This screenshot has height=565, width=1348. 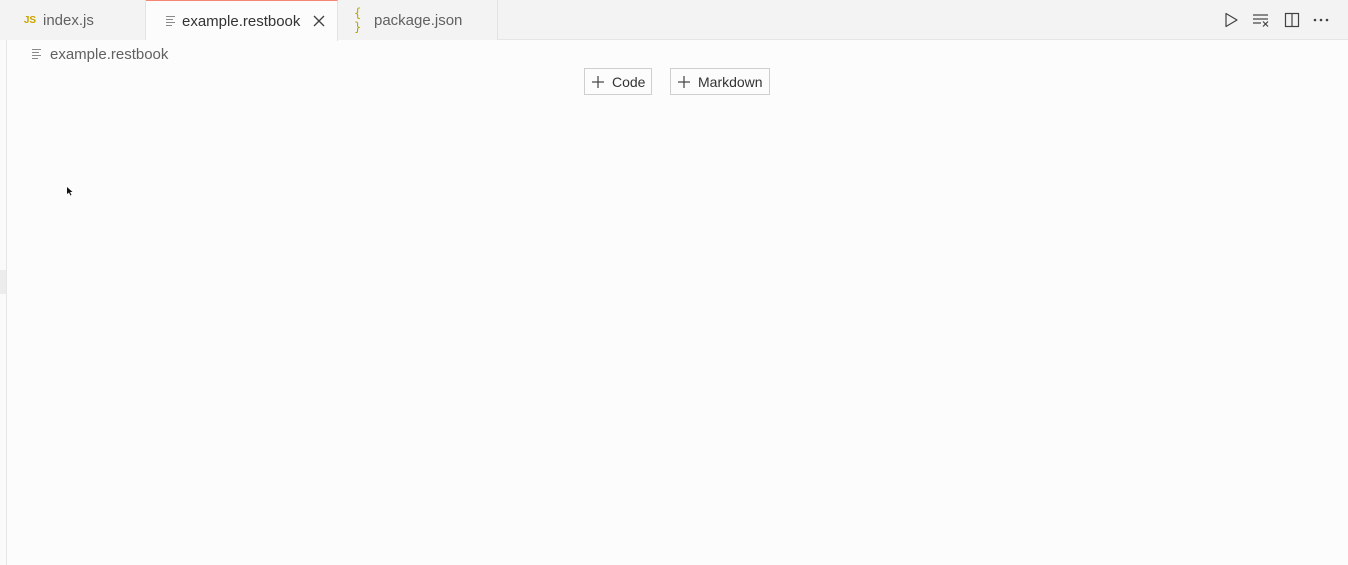 What do you see at coordinates (30, 20) in the screenshot?
I see `js-file-icon: JS` at bounding box center [30, 20].